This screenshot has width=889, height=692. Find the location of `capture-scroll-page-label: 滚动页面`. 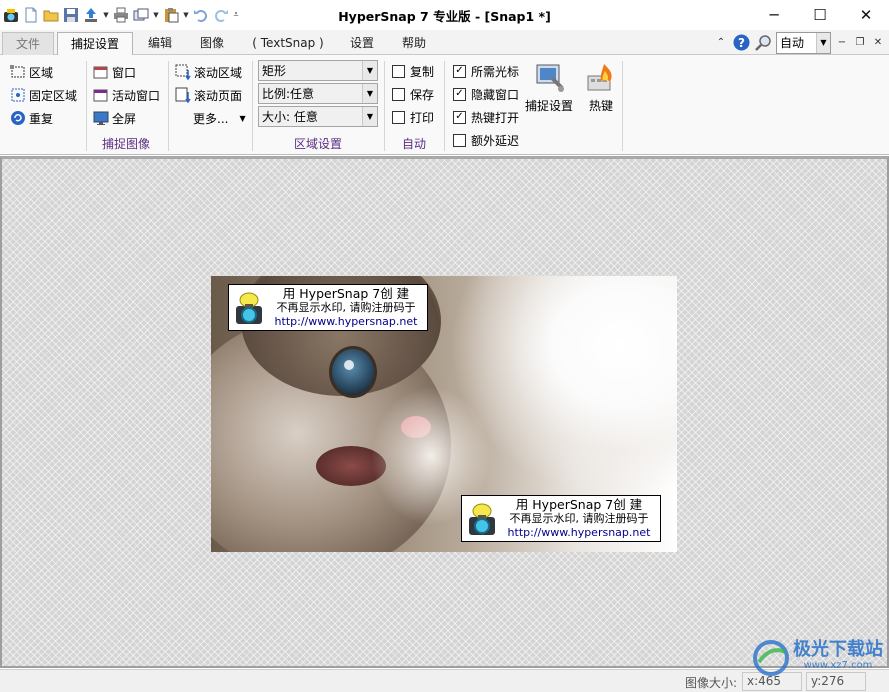

capture-scroll-page-label: 滚动页面 is located at coordinates (218, 95).